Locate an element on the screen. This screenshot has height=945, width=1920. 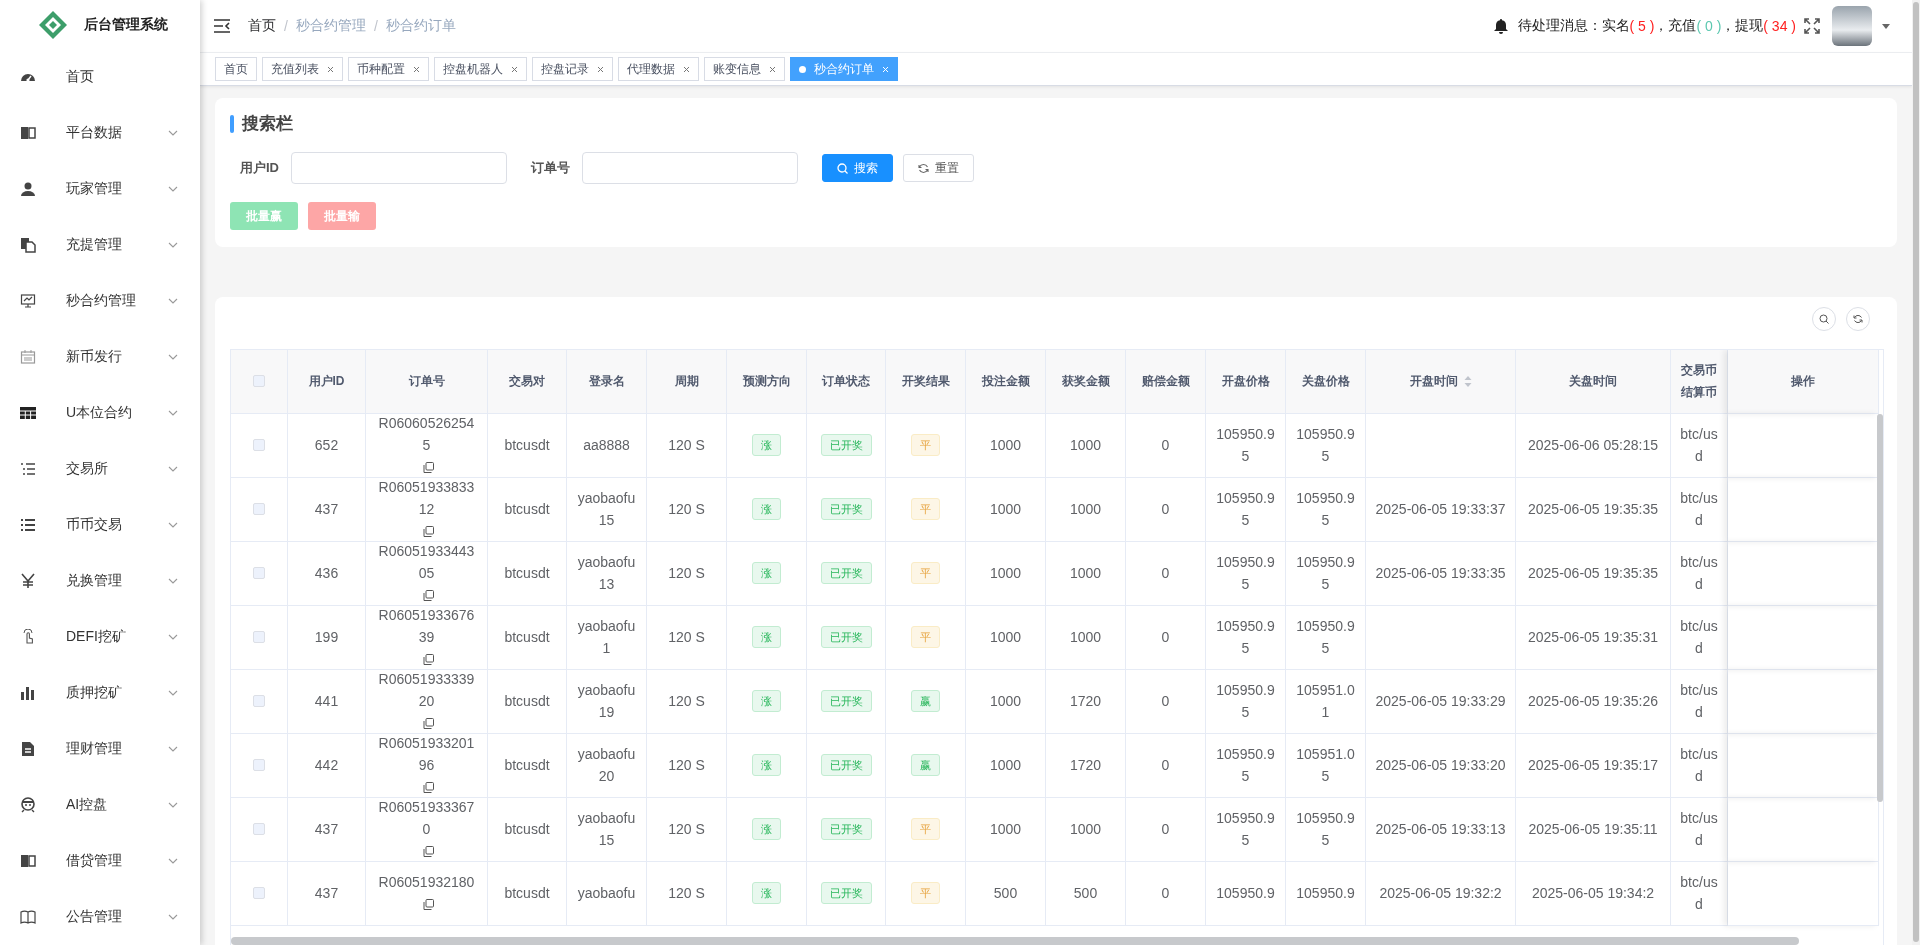
sidebar-item: 交易所 is located at coordinates (100, 469).